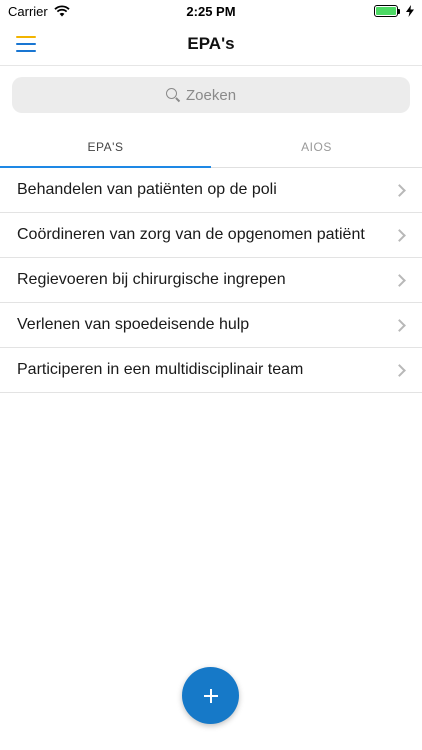 The height and width of the screenshot is (750, 422). I want to click on battery-fill, so click(386, 11).